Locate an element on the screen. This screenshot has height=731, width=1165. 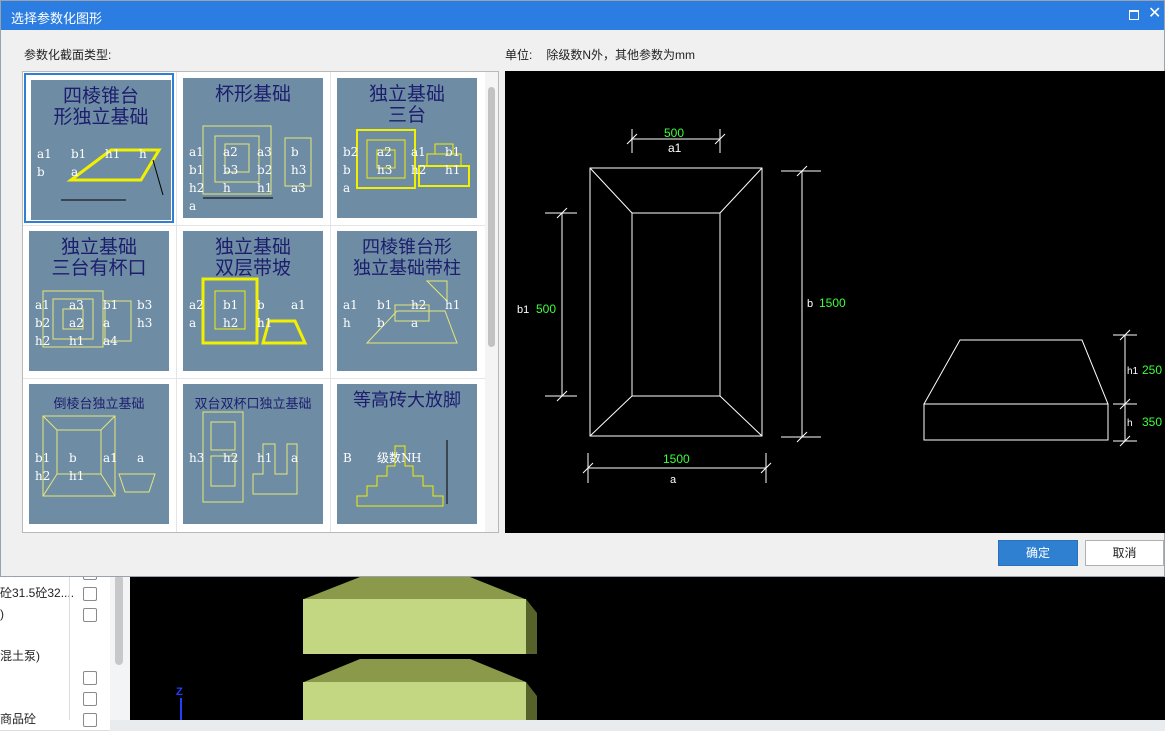
shape-title-line1: 独立基础 is located at coordinates (252, 247).